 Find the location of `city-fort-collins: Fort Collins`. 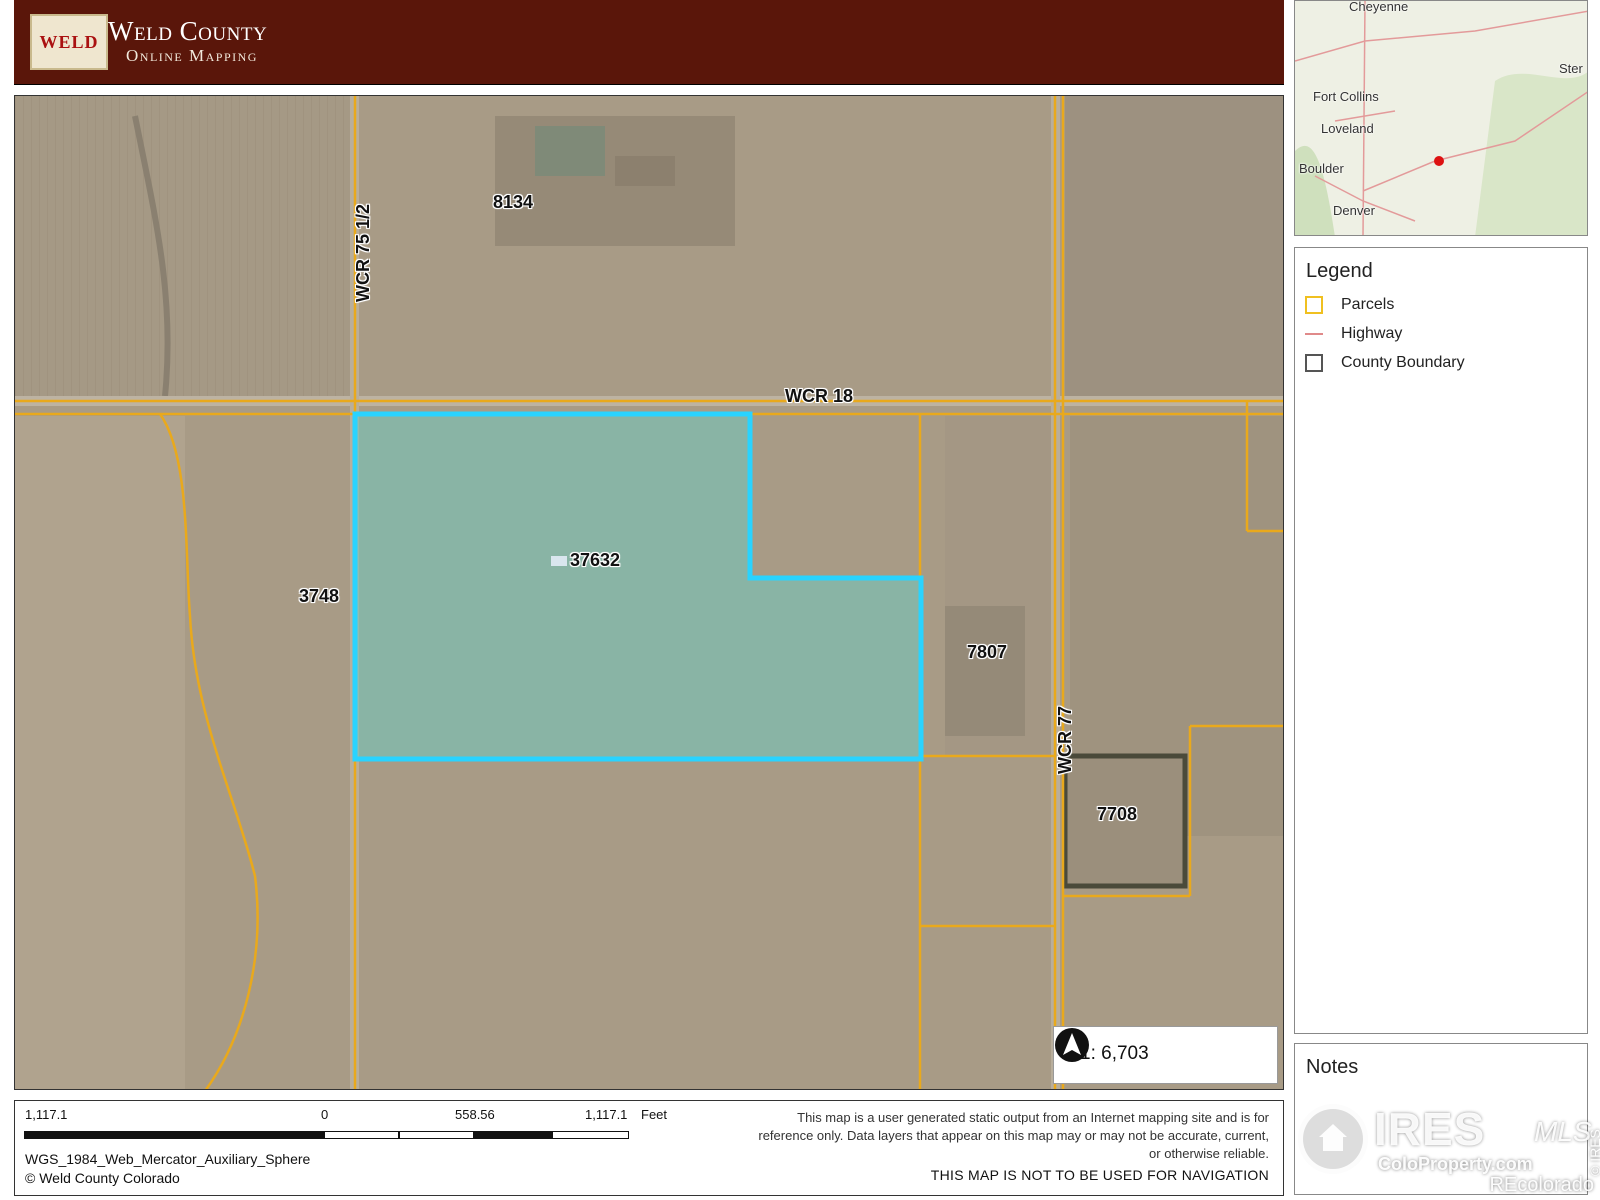

city-fort-collins: Fort Collins is located at coordinates (1346, 96).